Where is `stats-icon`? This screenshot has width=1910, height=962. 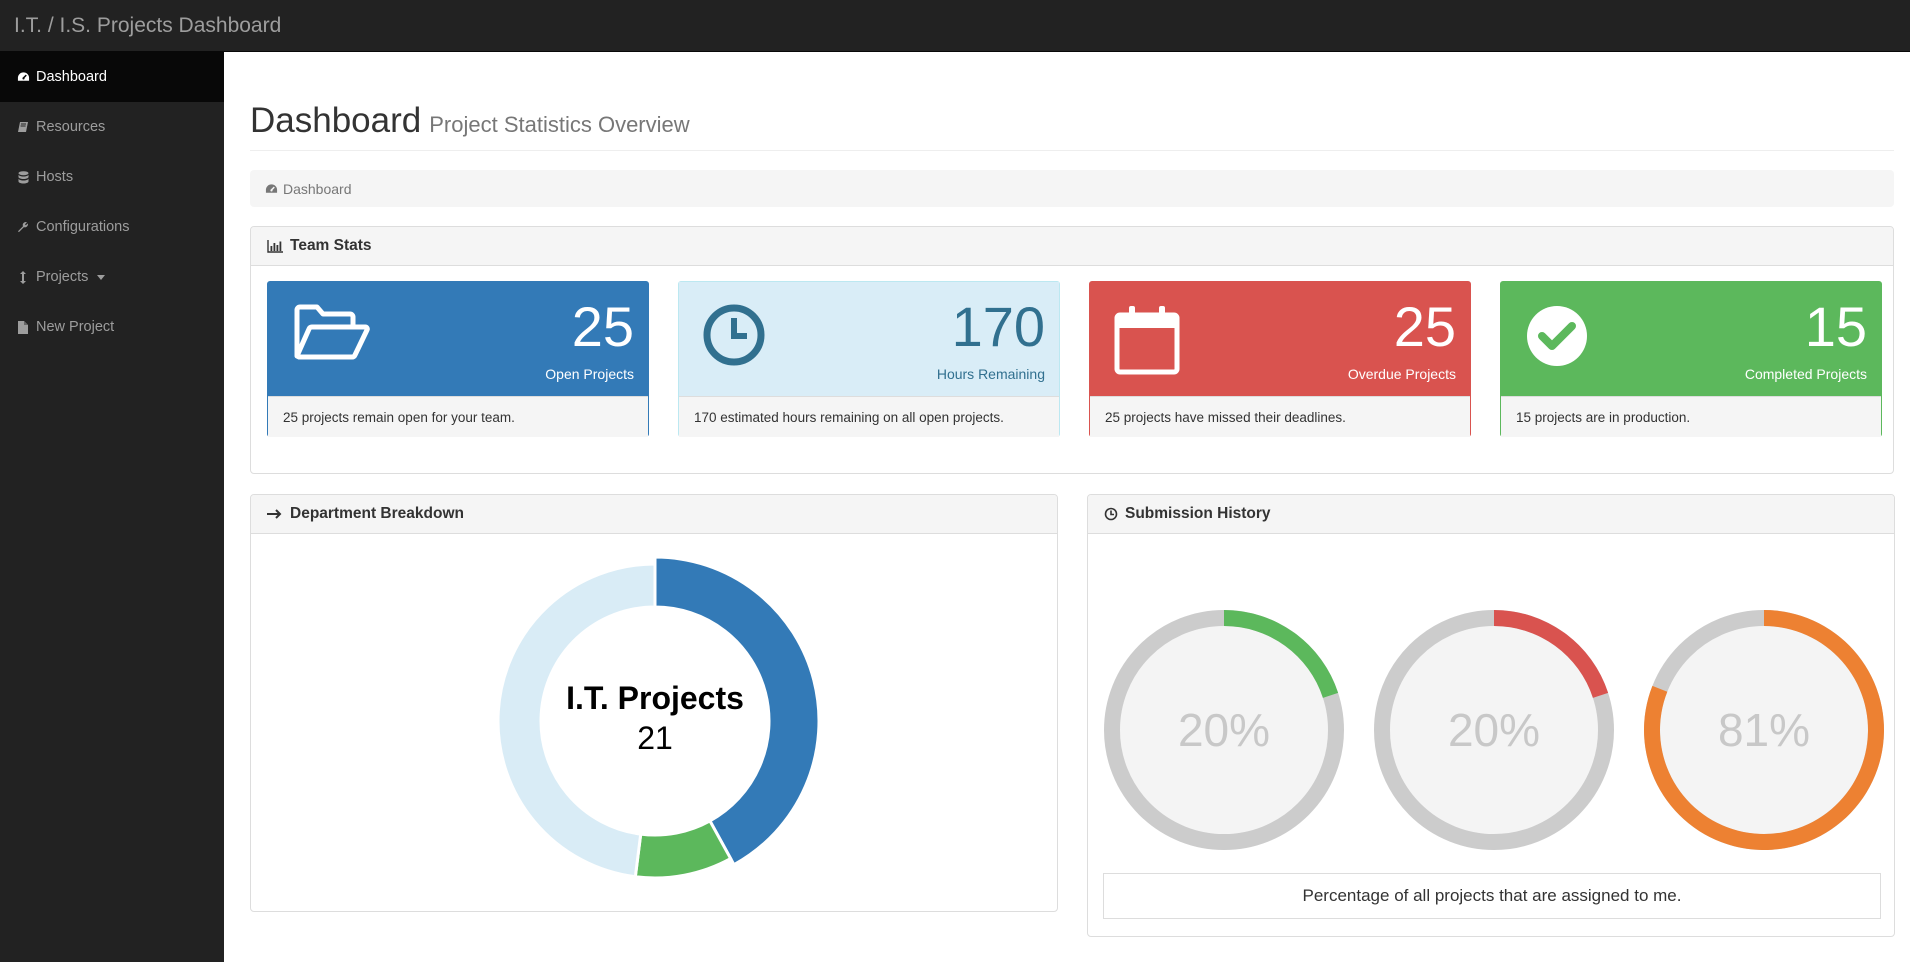
stats-icon is located at coordinates (275, 246).